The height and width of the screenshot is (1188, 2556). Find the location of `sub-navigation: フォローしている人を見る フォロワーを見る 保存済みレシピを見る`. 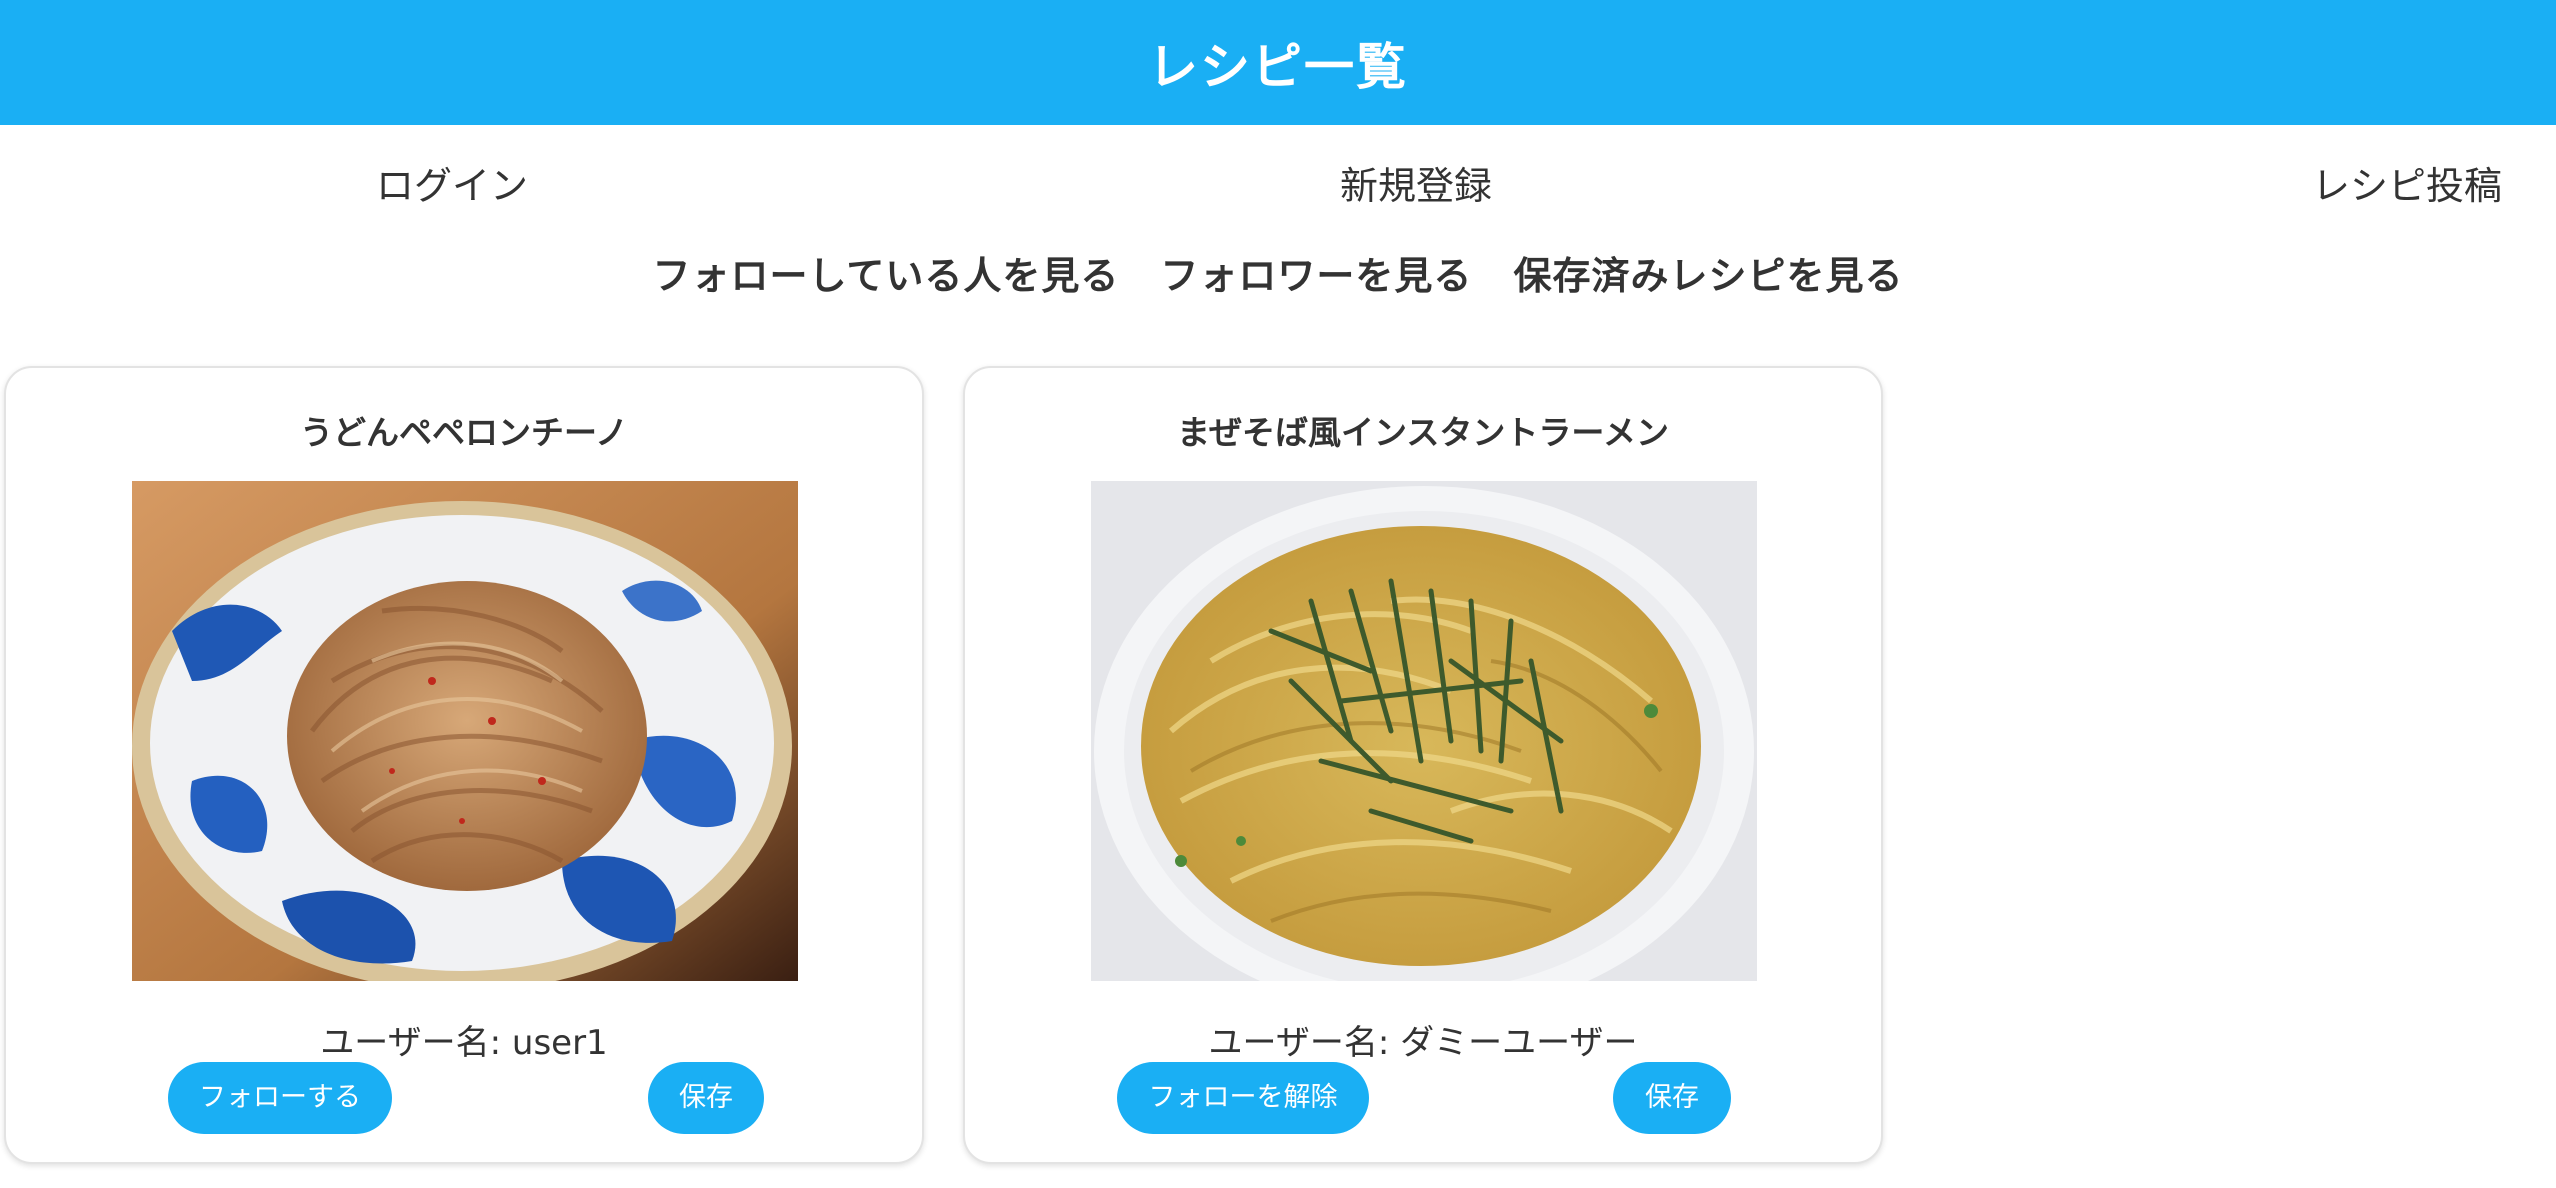

sub-navigation: フォローしている人を見る フォロワーを見る 保存済みレシピを見る is located at coordinates (1278, 272).